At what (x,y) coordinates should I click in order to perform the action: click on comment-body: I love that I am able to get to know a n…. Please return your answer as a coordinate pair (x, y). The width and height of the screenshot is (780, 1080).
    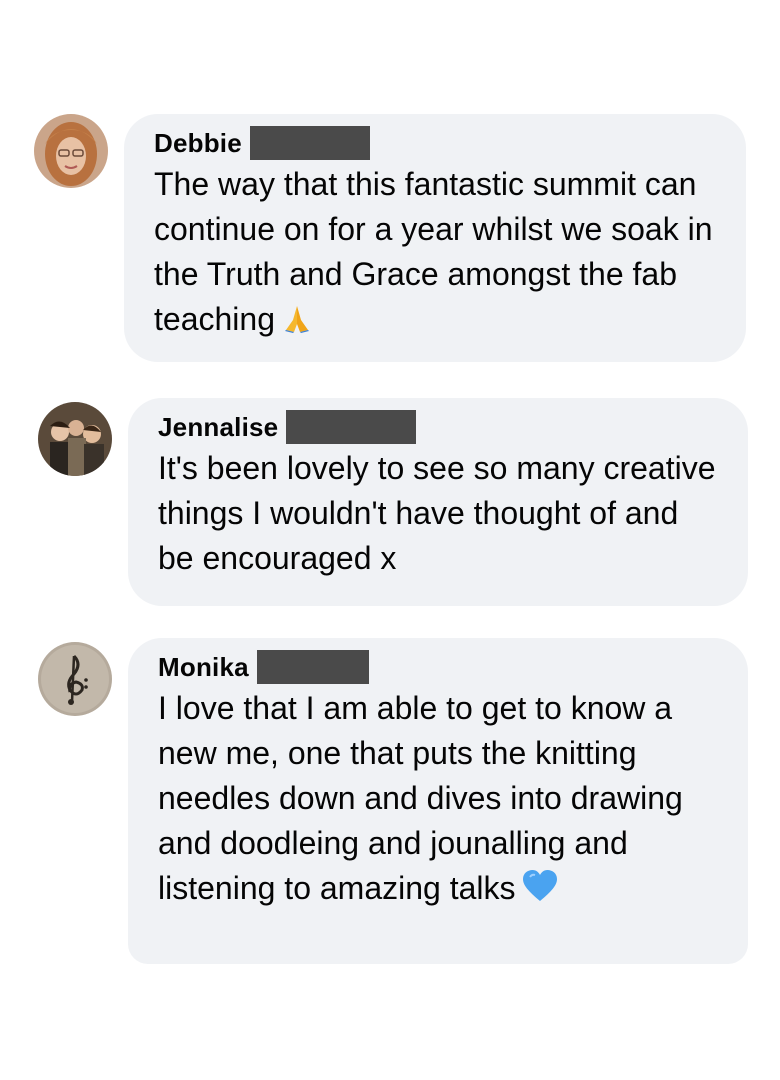
    Looking at the image, I should click on (420, 798).